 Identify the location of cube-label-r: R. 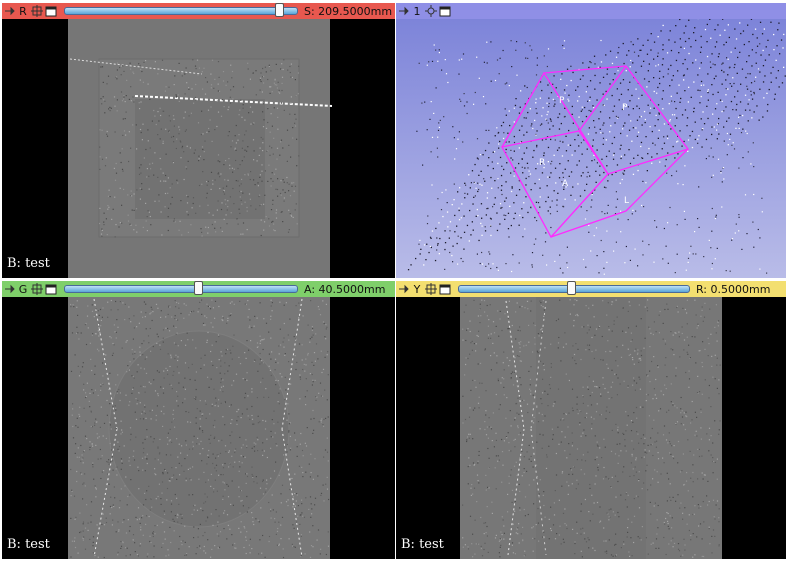
(542, 163).